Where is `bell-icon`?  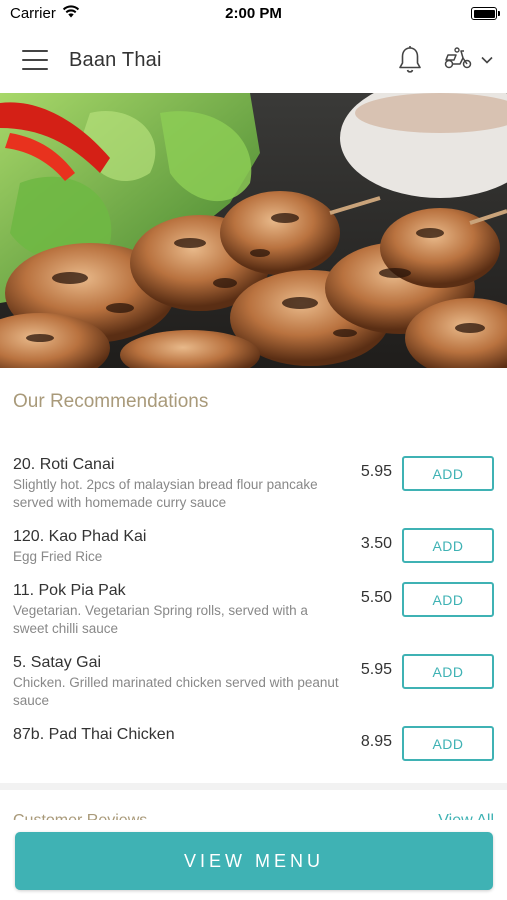
bell-icon is located at coordinates (410, 60).